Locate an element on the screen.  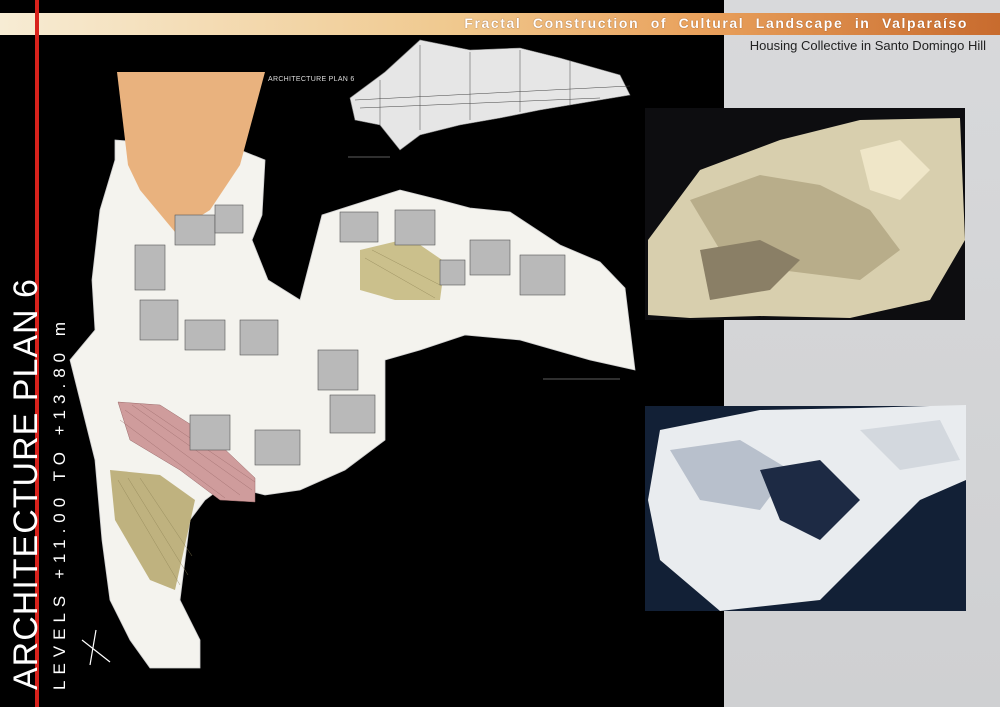
levels-label: LEVELS +11.00 TO +13.80 m is located at coordinates (59, 503).